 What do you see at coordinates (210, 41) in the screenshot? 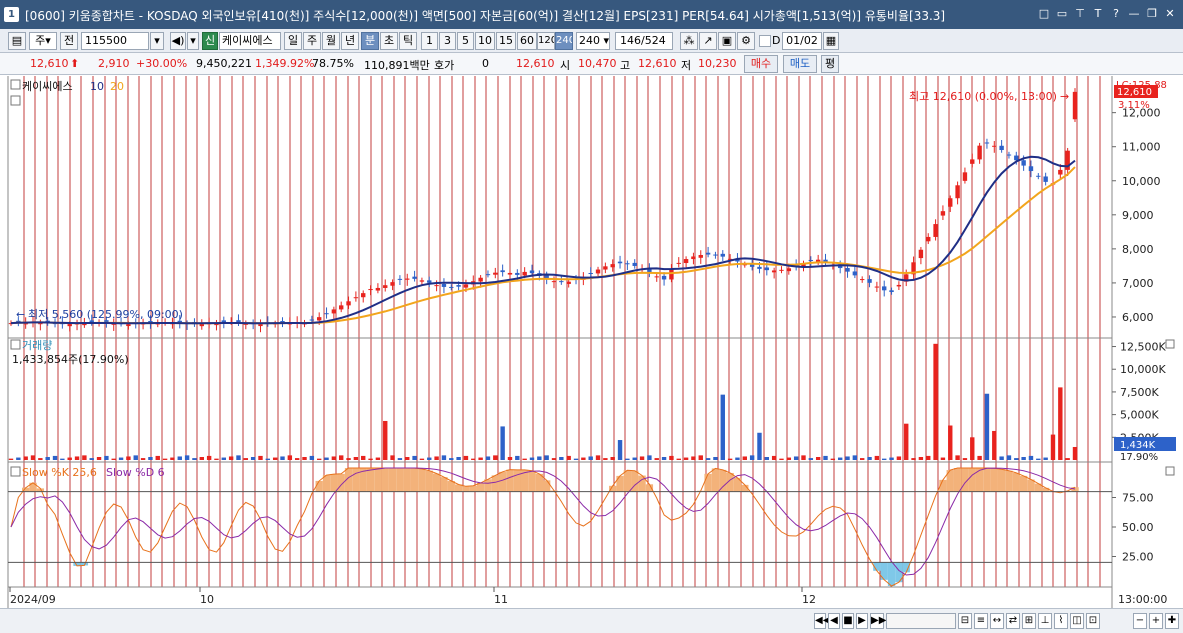
I see `new-stock-badge: 신` at bounding box center [210, 41].